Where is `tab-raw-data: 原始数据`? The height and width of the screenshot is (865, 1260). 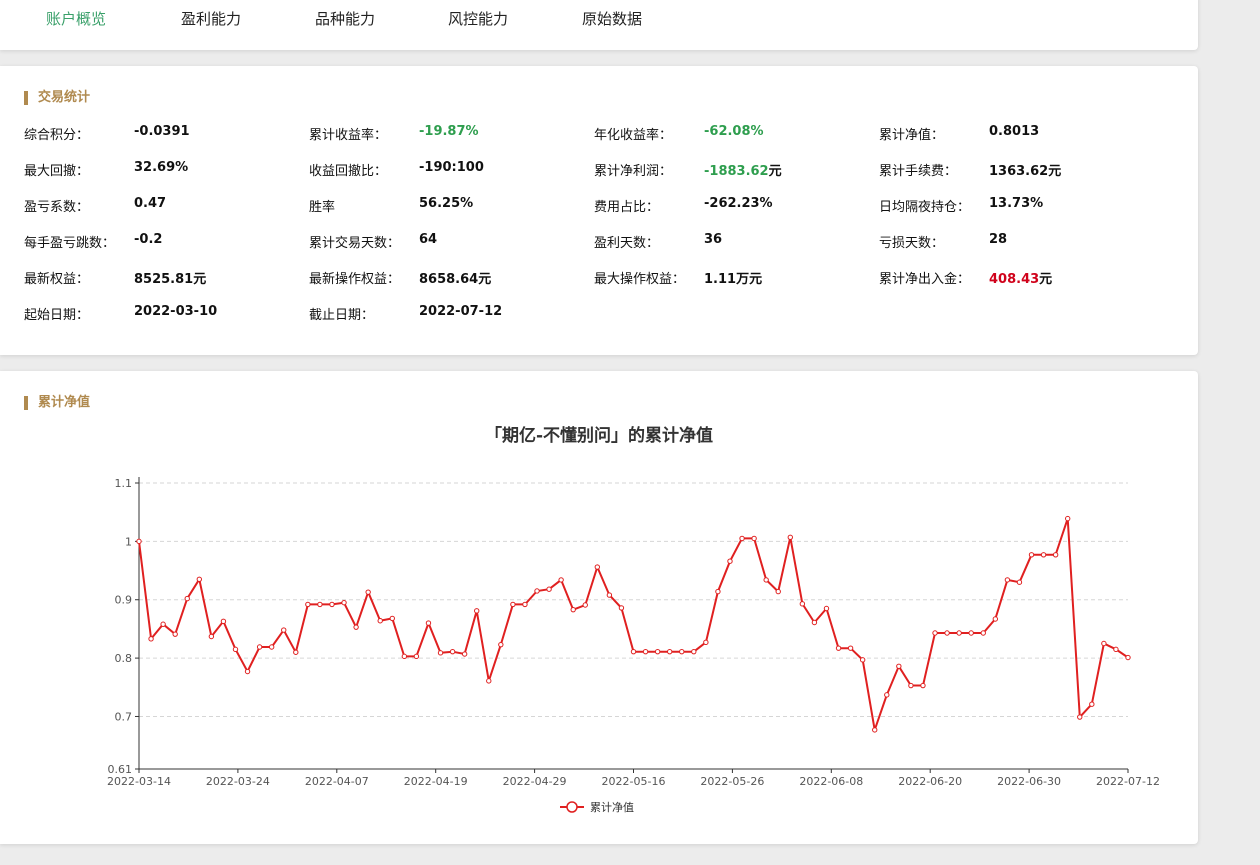 tab-raw-data: 原始数据 is located at coordinates (612, 18).